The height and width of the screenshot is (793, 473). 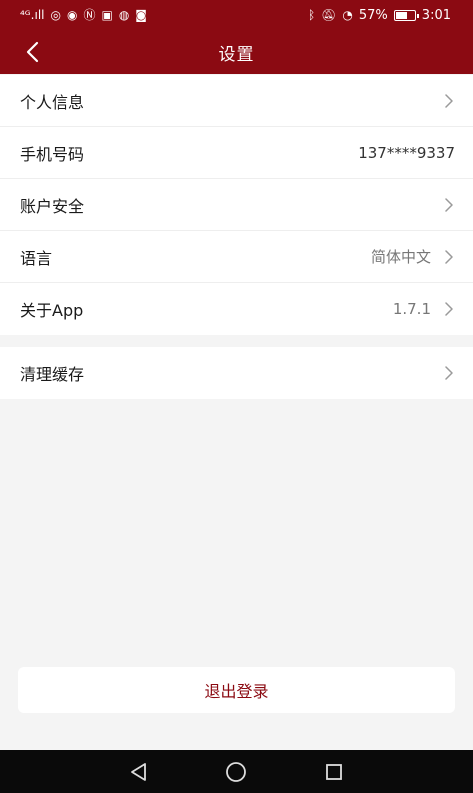 I want to click on header: 设置, so click(x=236, y=52).